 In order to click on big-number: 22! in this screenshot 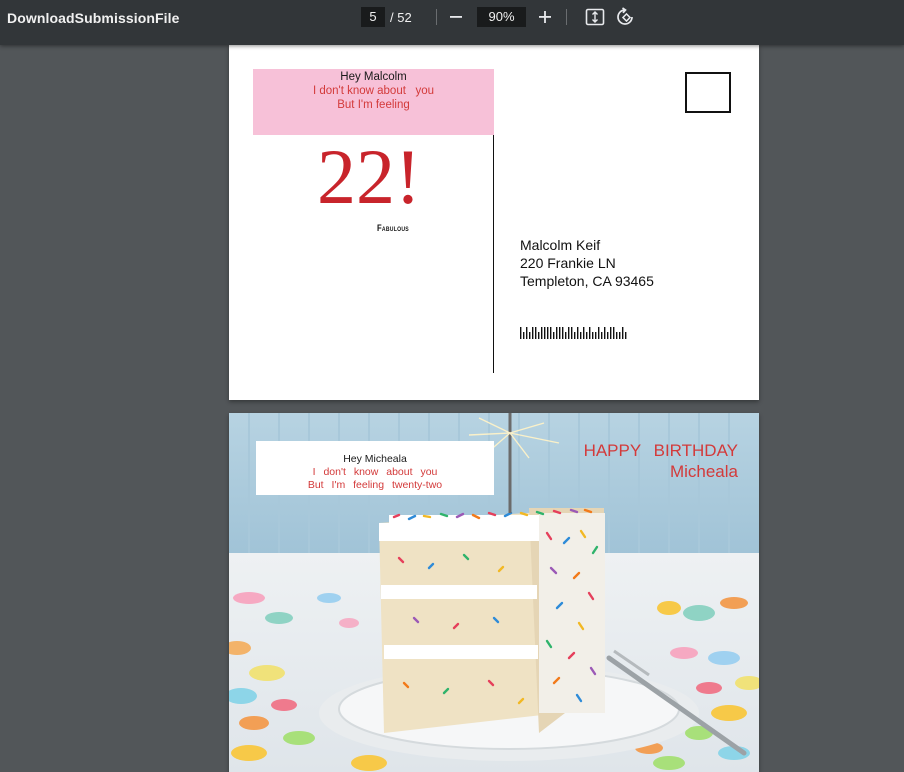, I will do `click(369, 176)`.